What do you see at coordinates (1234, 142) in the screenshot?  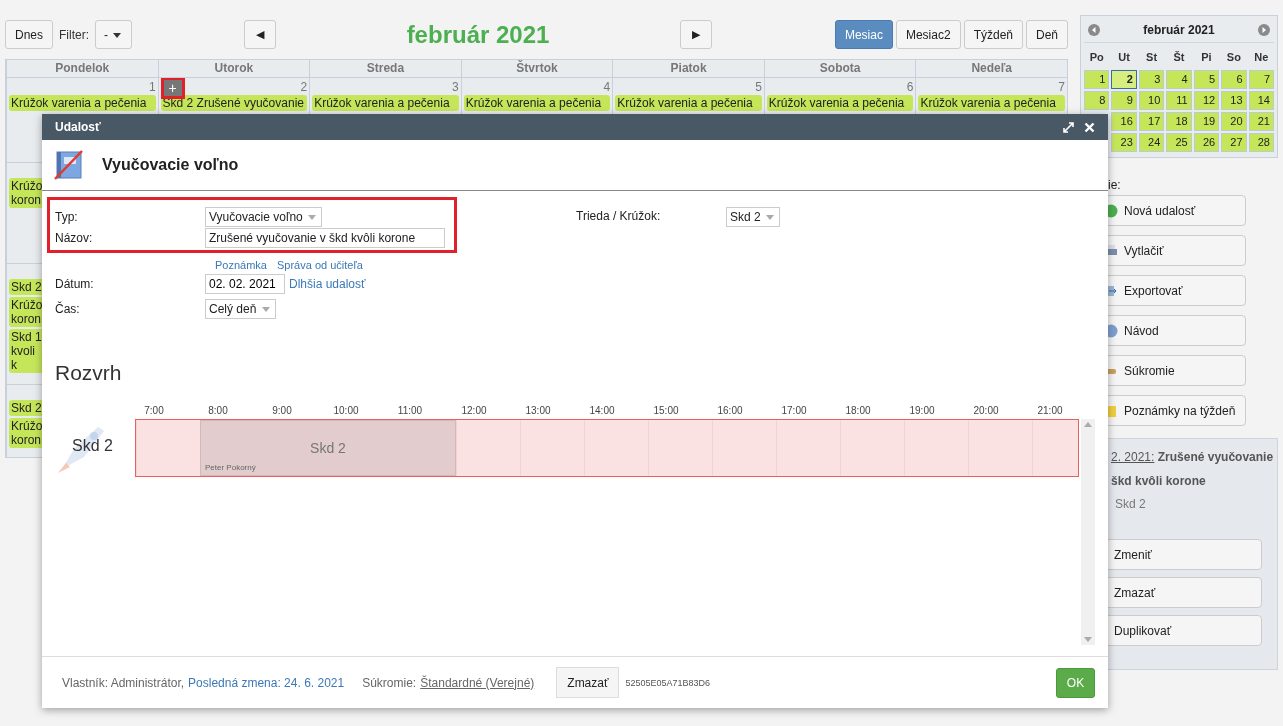 I see `mini-calendar-day: 27` at bounding box center [1234, 142].